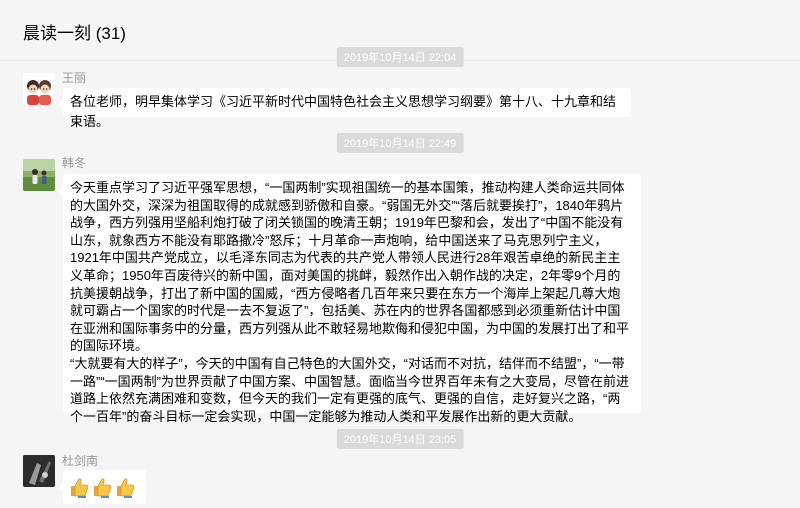  Describe the element at coordinates (400, 57) in the screenshot. I see `message-timestamp: 2019年10月14日 22:04` at that location.